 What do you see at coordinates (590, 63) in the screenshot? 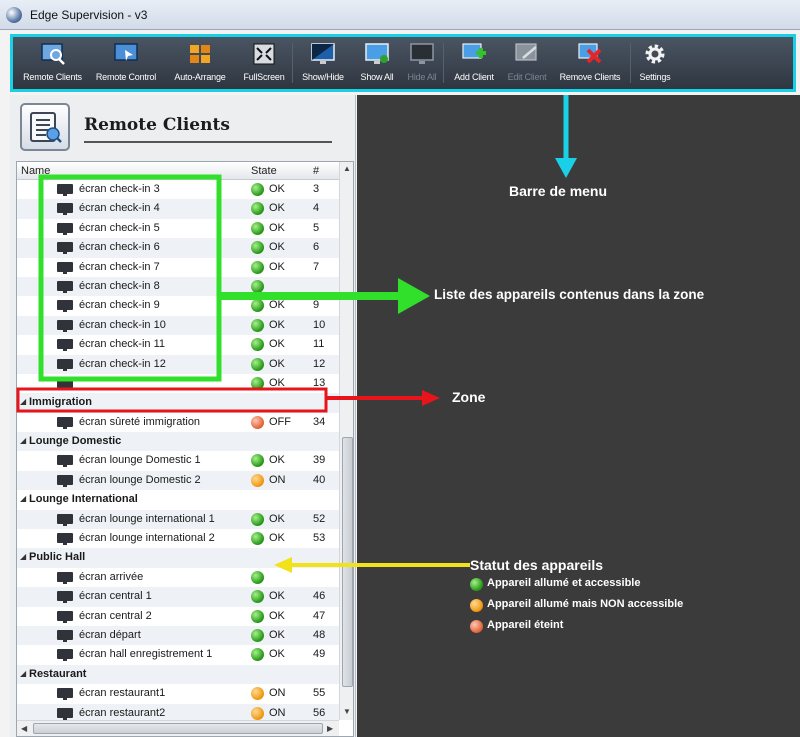
I see `remove-clients-button: Remove Clients` at bounding box center [590, 63].